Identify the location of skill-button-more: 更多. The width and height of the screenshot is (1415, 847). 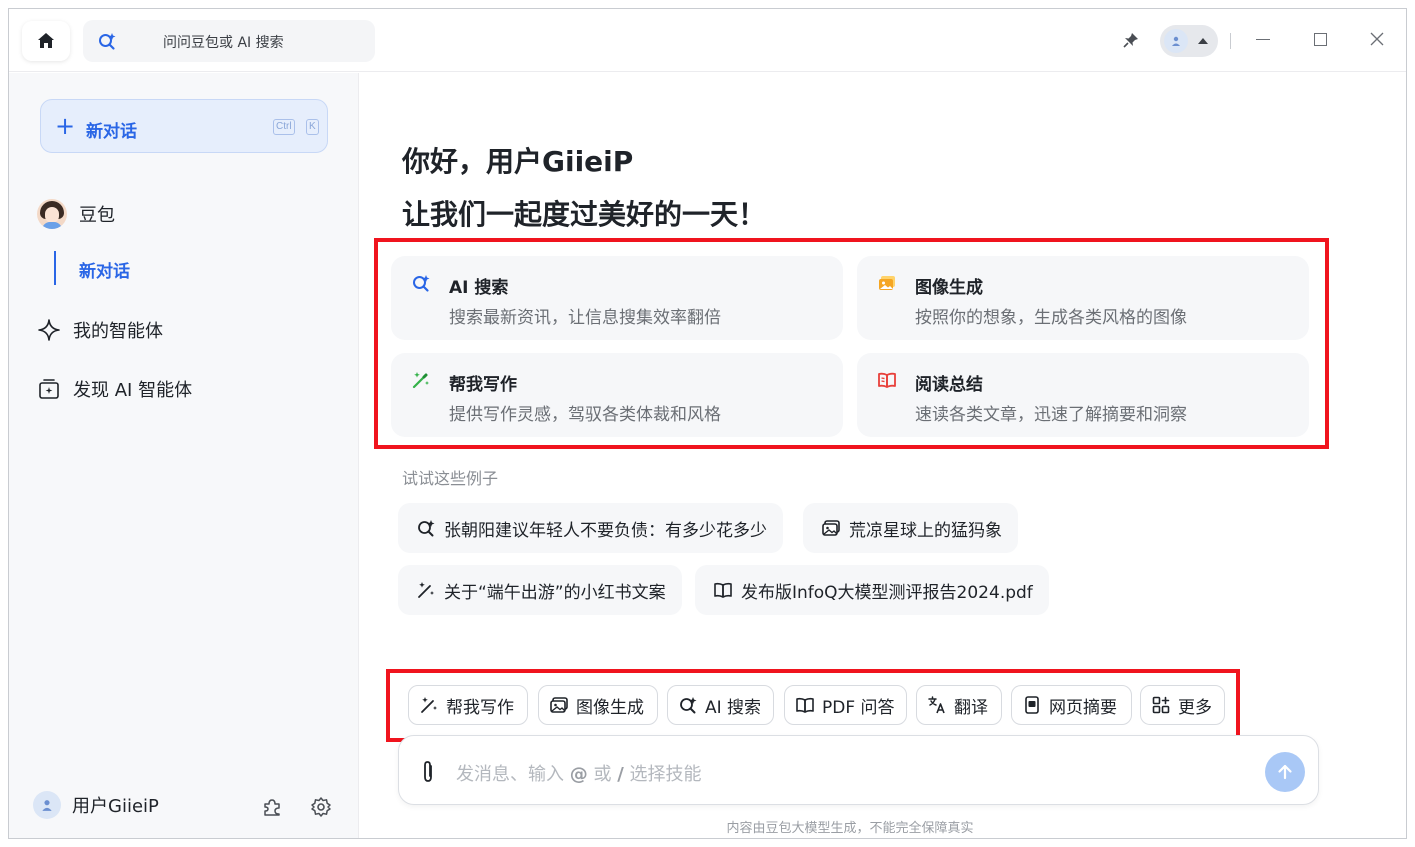
(1182, 705).